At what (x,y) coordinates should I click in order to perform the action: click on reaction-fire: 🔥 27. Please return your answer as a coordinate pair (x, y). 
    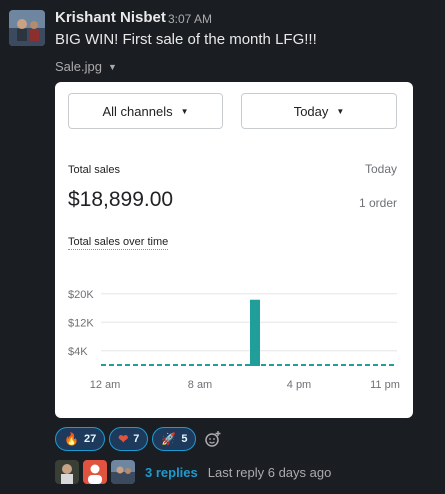
    Looking at the image, I should click on (80, 439).